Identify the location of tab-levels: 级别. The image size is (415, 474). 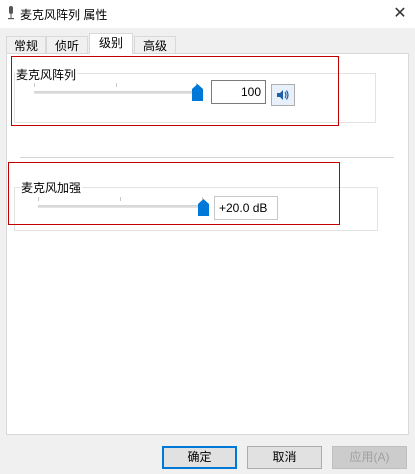
(111, 43).